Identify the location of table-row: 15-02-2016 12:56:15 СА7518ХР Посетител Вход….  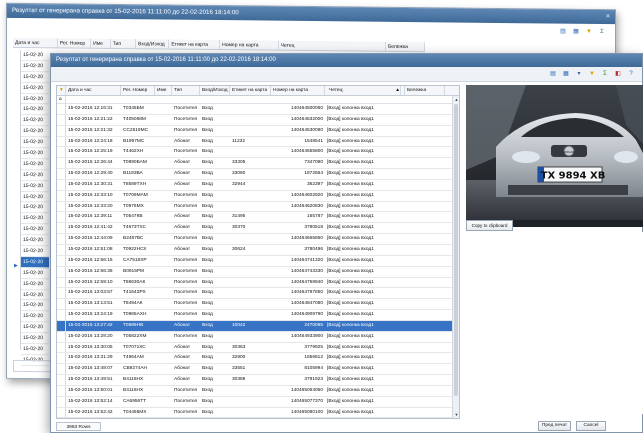
(258, 261).